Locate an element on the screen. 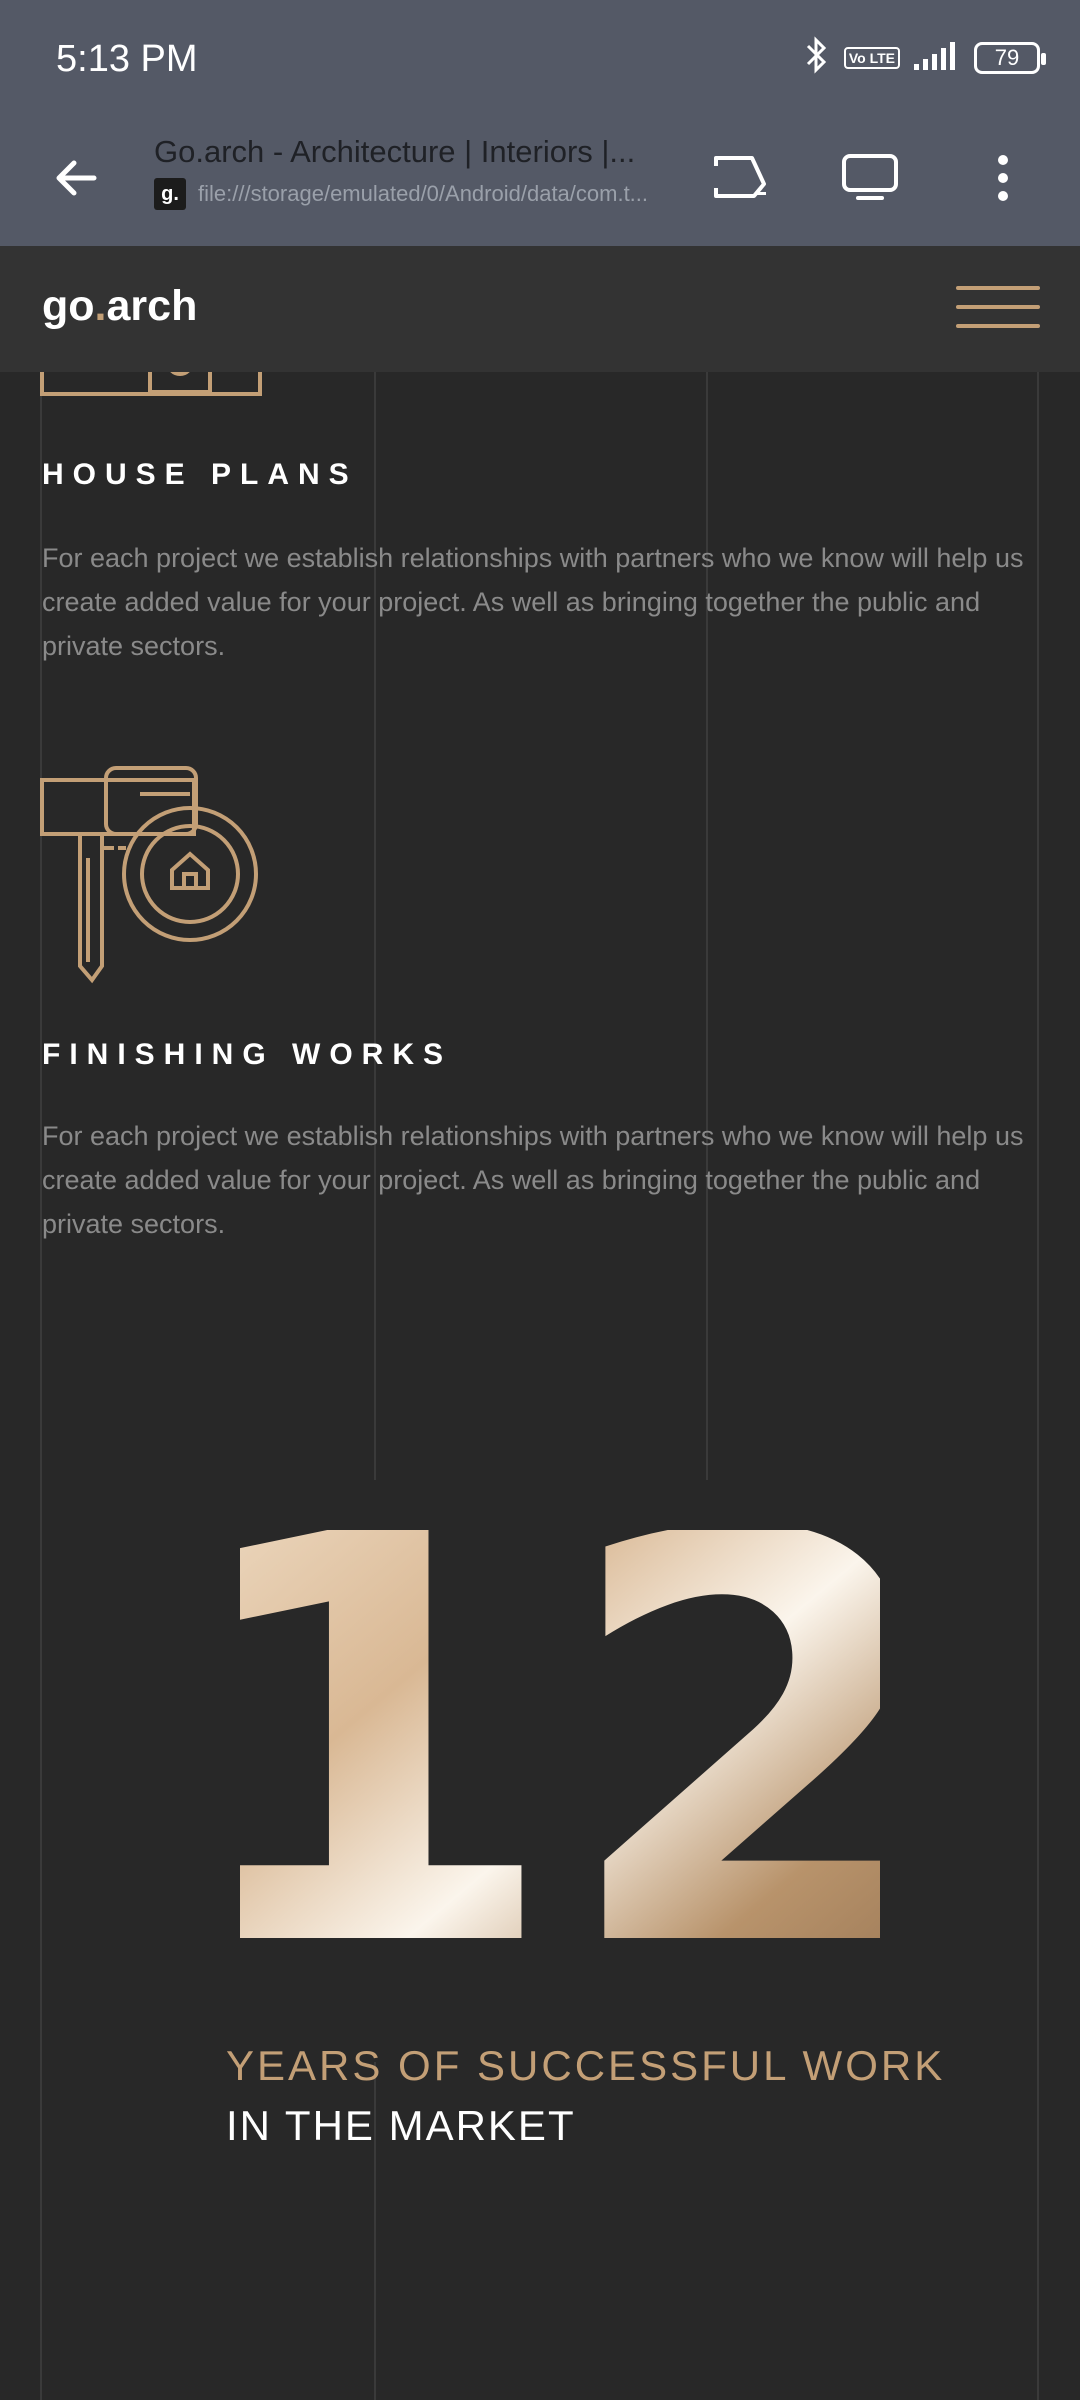 The image size is (1080, 2400). cast-icon is located at coordinates (740, 178).